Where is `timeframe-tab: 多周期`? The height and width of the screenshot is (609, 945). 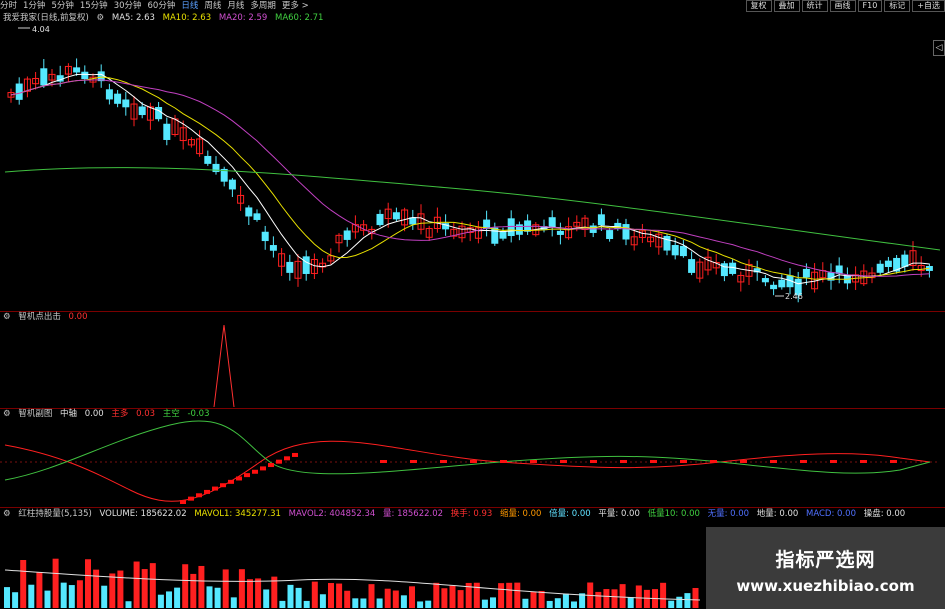
timeframe-tab: 多周期 is located at coordinates (263, 6).